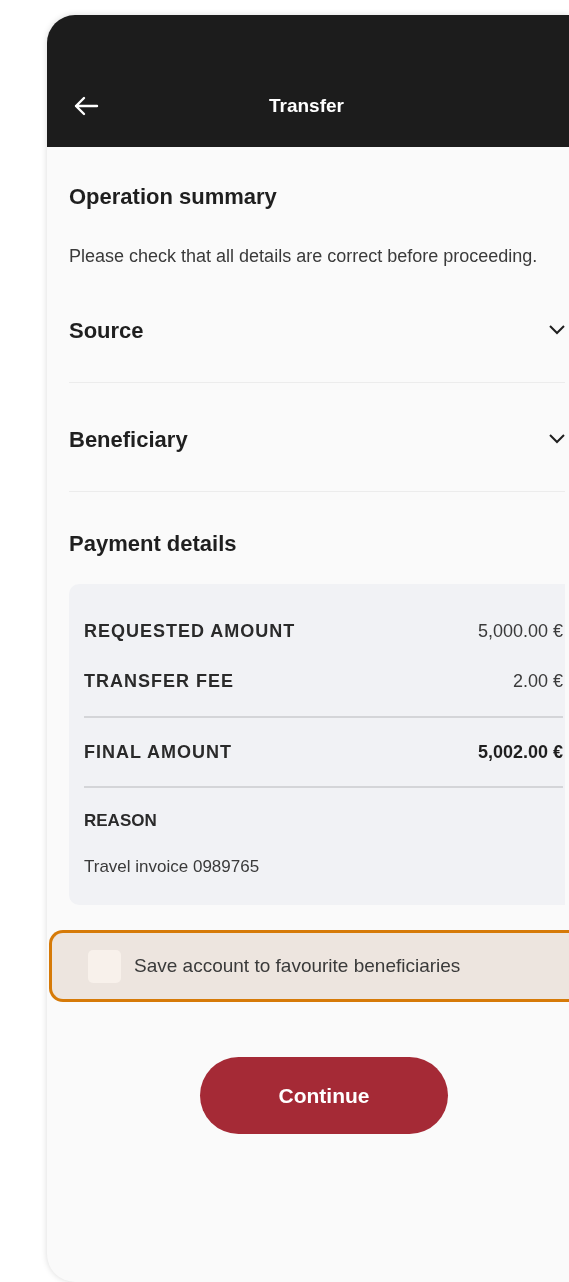  Describe the element at coordinates (306, 106) in the screenshot. I see `screen-title: Transfer` at that location.